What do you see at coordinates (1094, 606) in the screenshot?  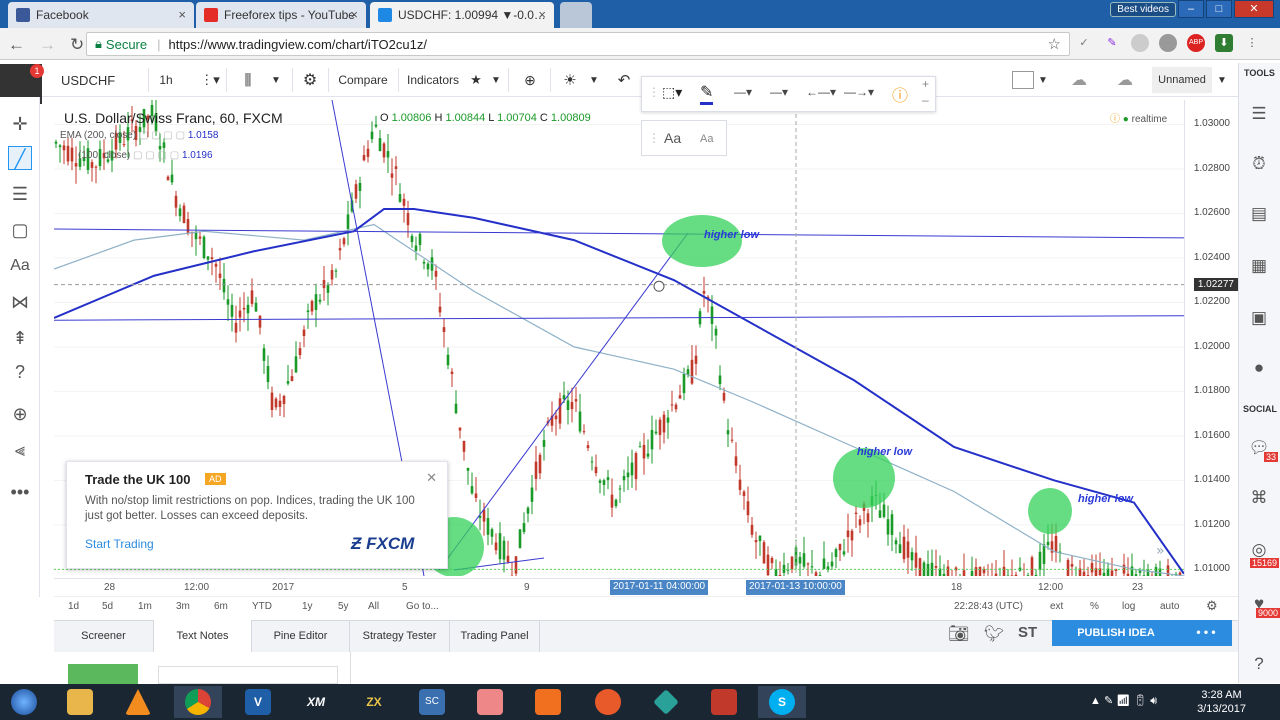 I see `percent-button: %` at bounding box center [1094, 606].